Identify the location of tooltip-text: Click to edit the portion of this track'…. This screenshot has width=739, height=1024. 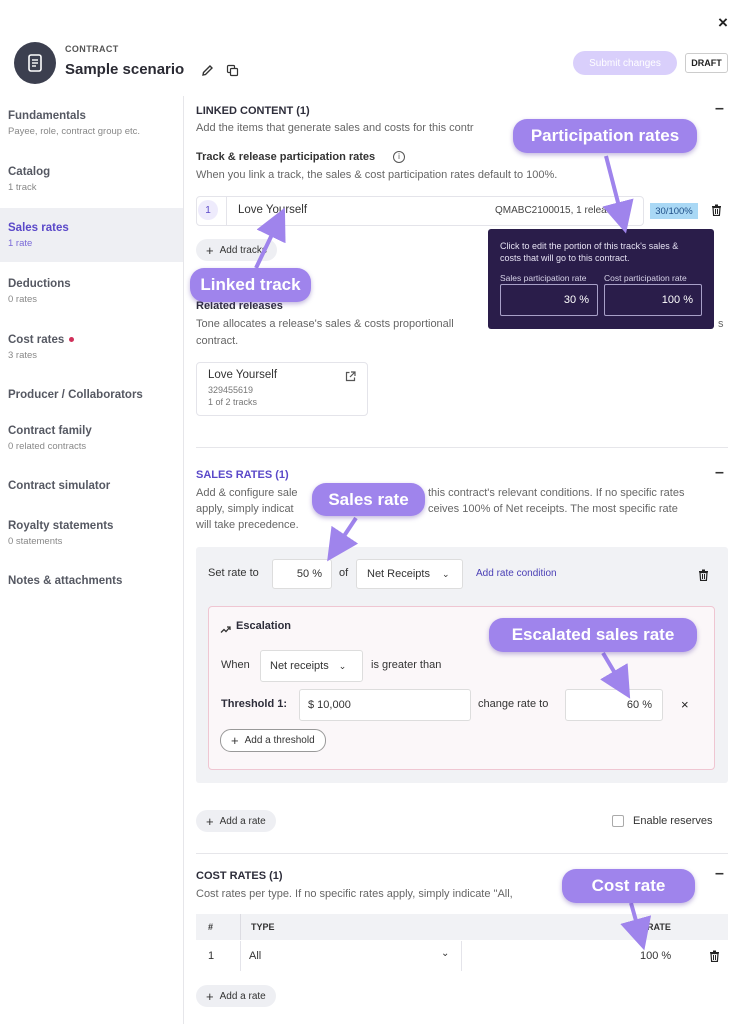
(589, 252).